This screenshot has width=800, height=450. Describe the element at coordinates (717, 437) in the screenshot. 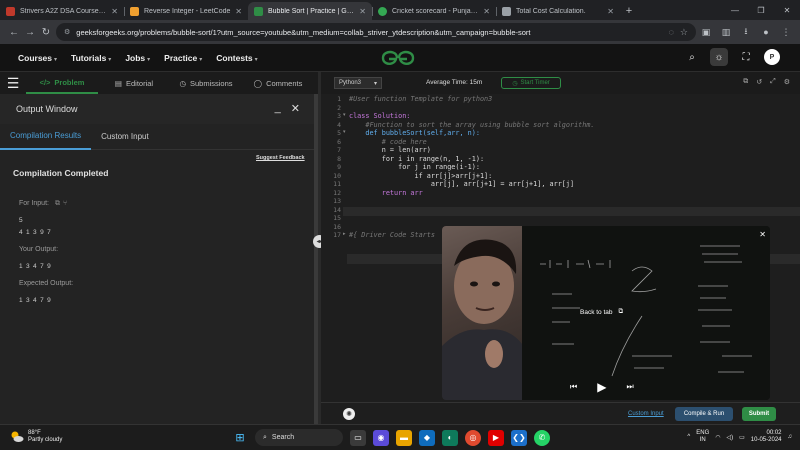

I see `wifi-icon: ◠` at that location.